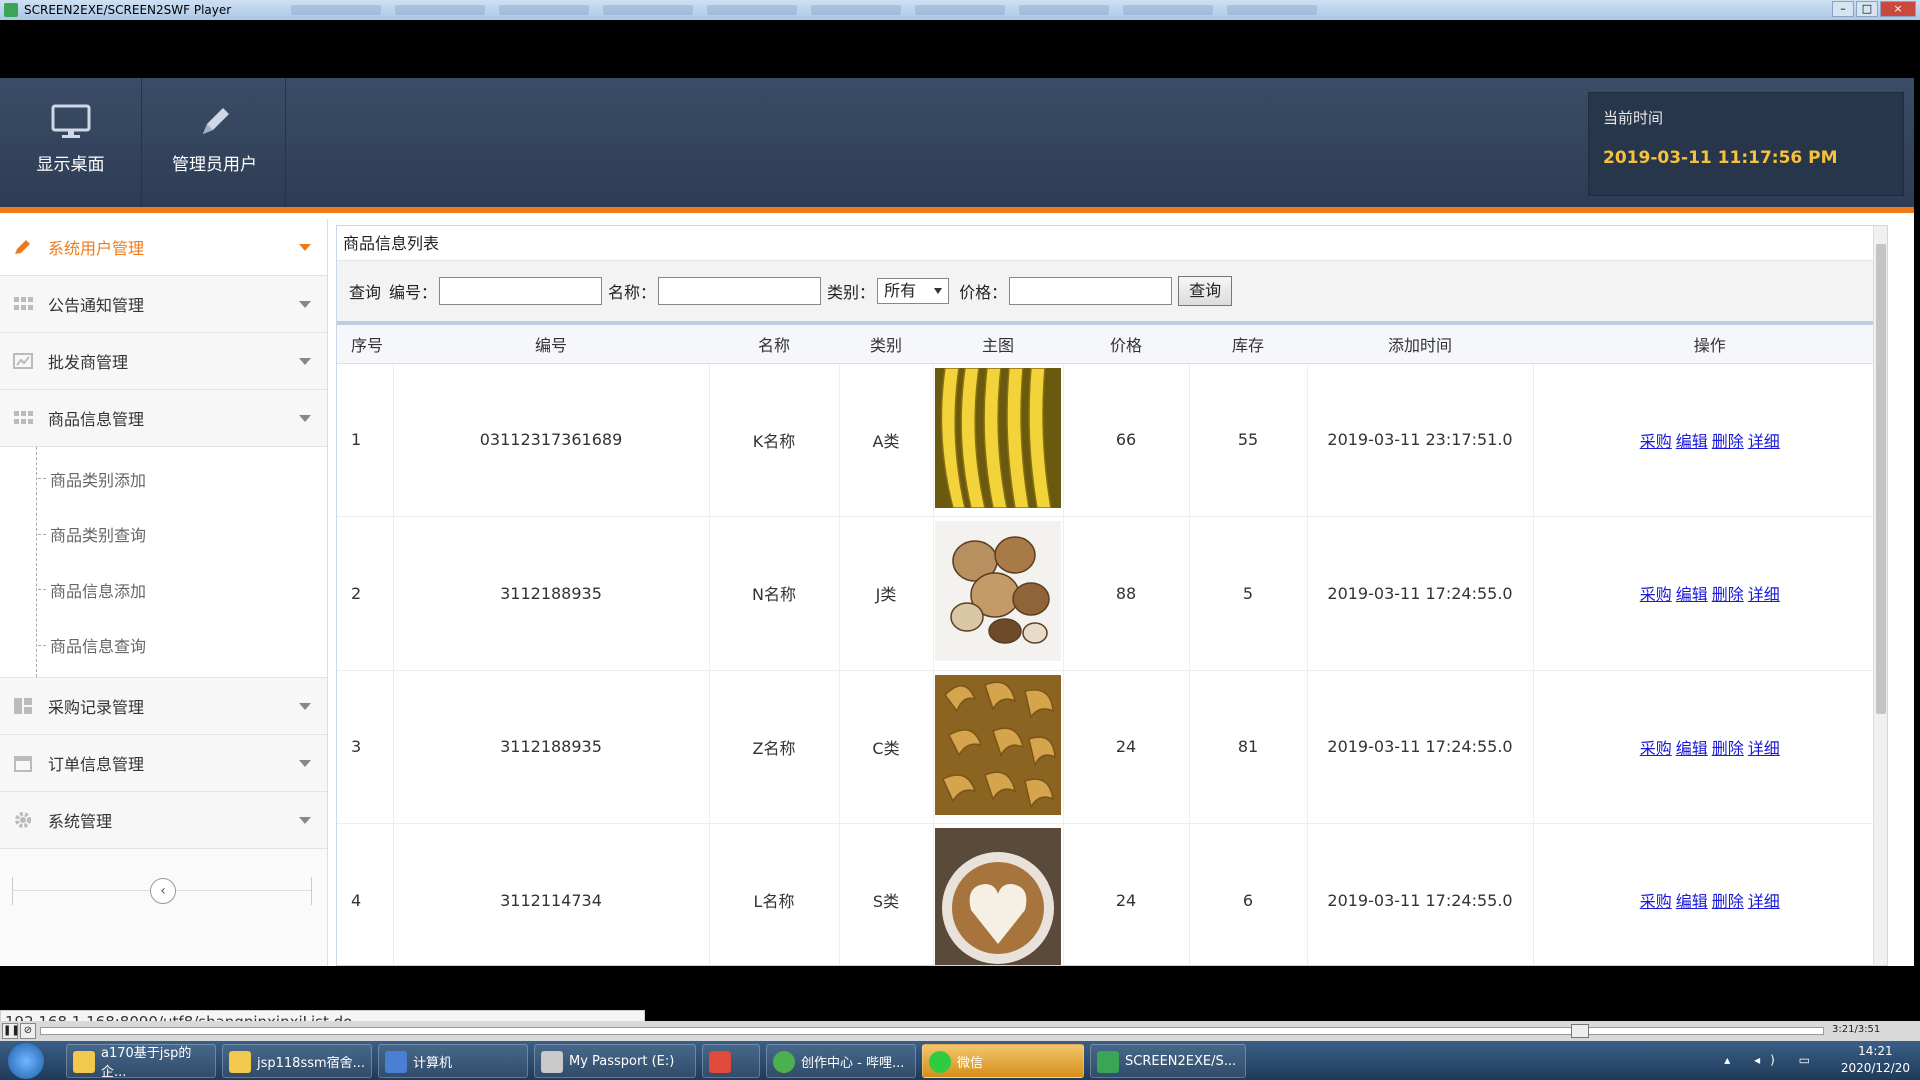 This screenshot has height=1080, width=1920. I want to click on maximize-button: □, so click(1867, 9).